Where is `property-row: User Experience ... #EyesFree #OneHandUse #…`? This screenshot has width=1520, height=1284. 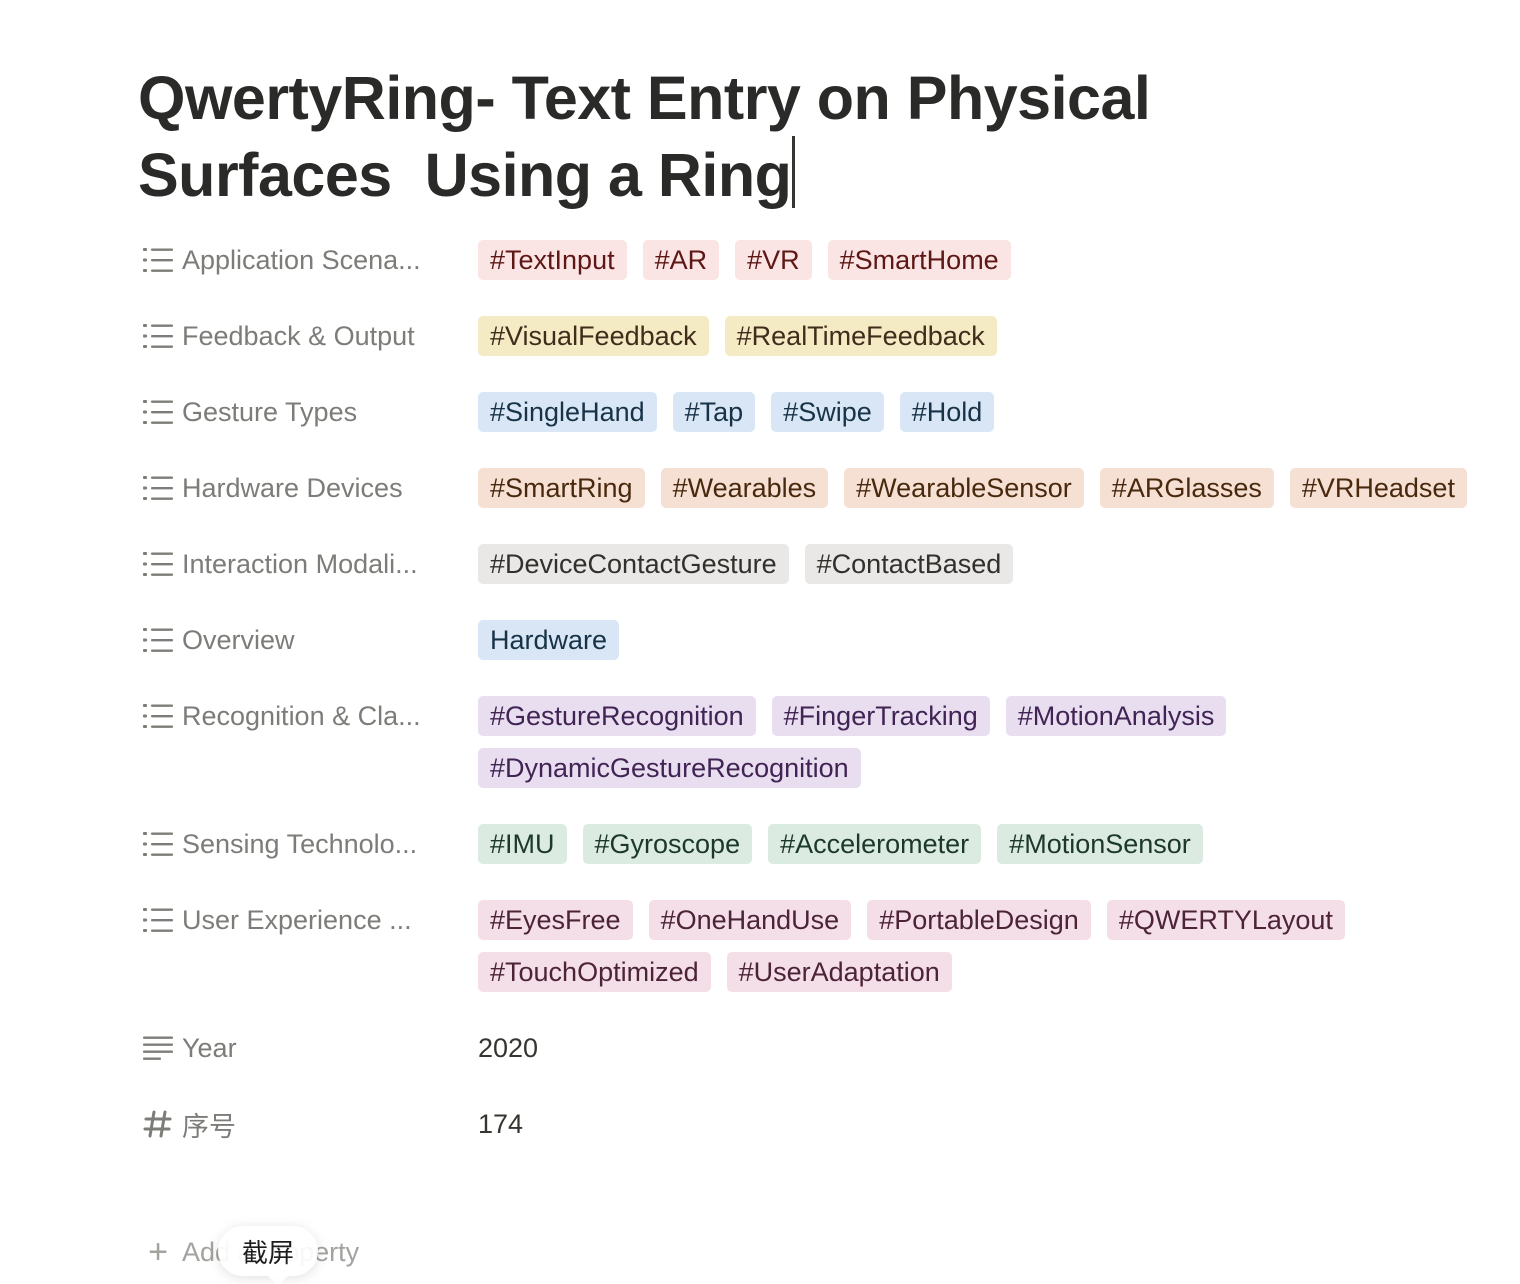
property-row: User Experience ... #EyesFree #OneHandUse #… is located at coordinates (808, 946).